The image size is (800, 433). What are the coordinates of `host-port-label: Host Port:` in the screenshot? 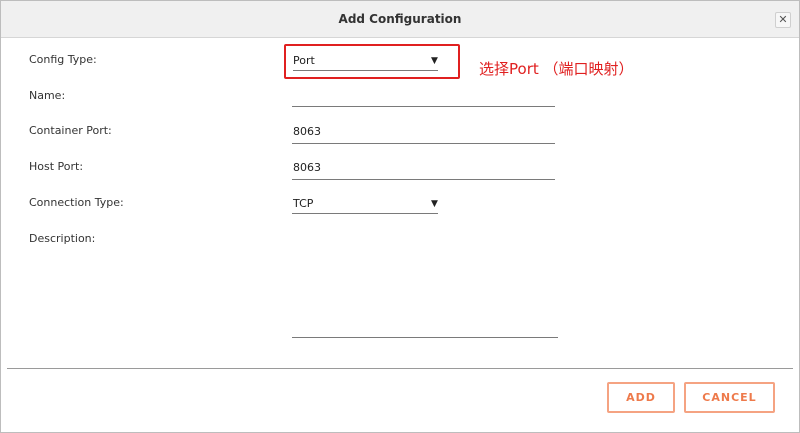 It's located at (56, 166).